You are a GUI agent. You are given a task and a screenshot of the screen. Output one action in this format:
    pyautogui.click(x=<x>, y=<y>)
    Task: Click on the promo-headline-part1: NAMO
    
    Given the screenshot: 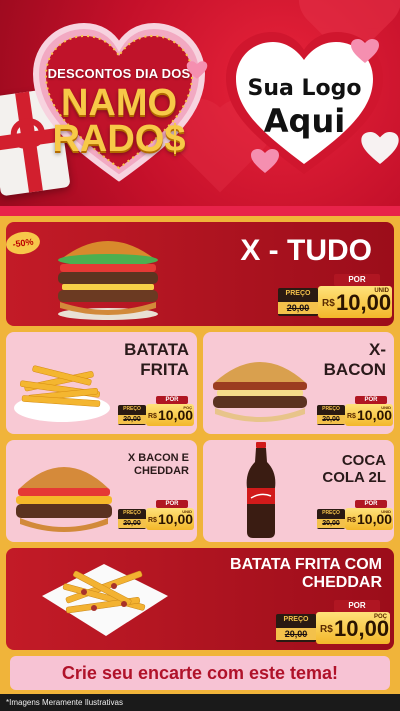 What is the action you would take?
    pyautogui.click(x=119, y=103)
    